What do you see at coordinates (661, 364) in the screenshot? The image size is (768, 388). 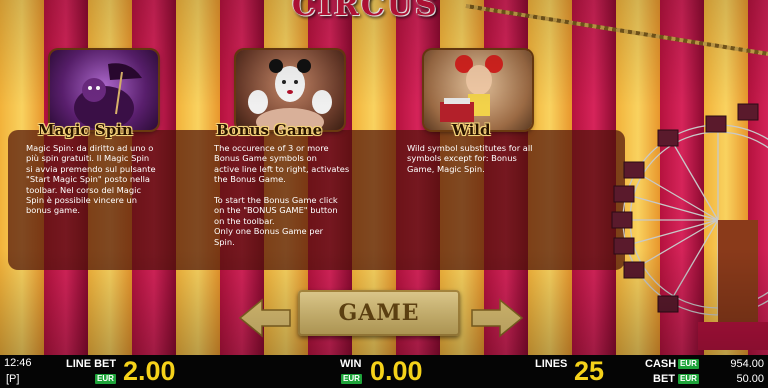 I see `cash-label: CASH` at bounding box center [661, 364].